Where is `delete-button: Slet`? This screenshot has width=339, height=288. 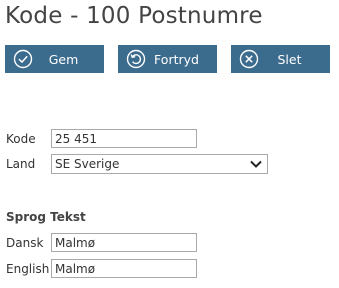
delete-button: Slet is located at coordinates (280, 59).